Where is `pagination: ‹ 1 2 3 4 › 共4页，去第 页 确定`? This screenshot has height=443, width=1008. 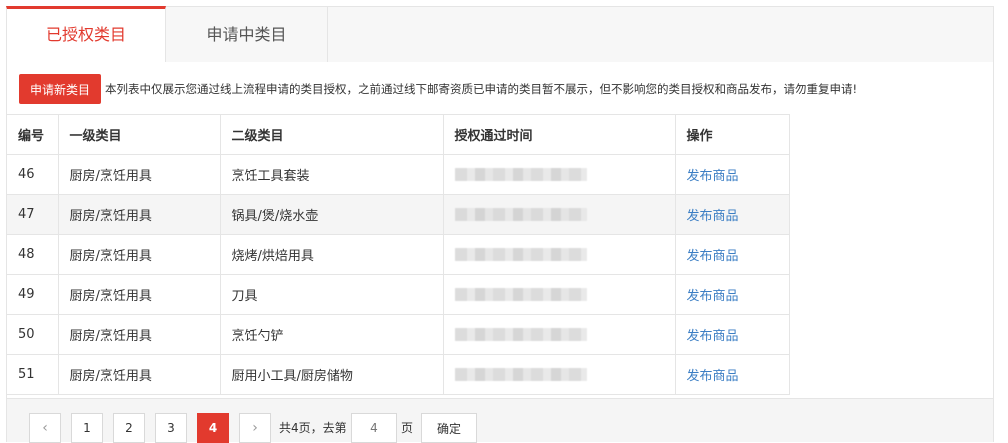 pagination: ‹ 1 2 3 4 › 共4页，去第 页 确定 is located at coordinates (500, 420).